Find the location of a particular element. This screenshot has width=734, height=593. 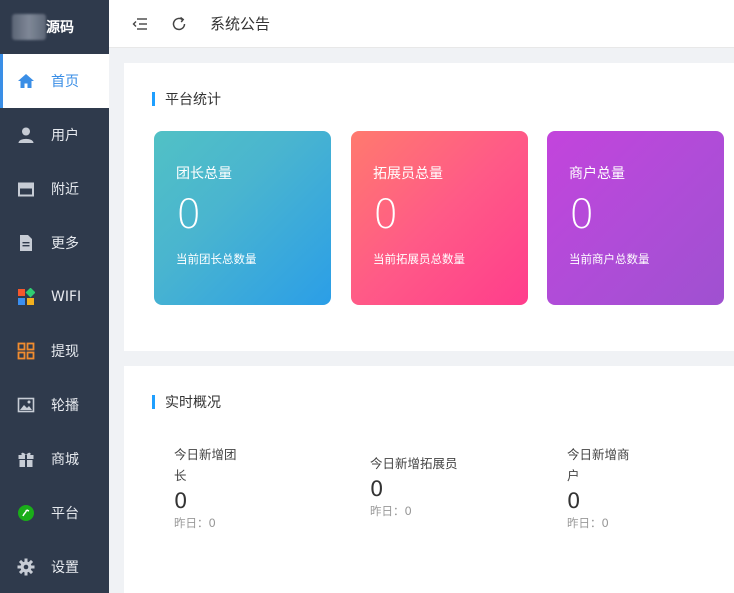

store-icon is located at coordinates (26, 189).